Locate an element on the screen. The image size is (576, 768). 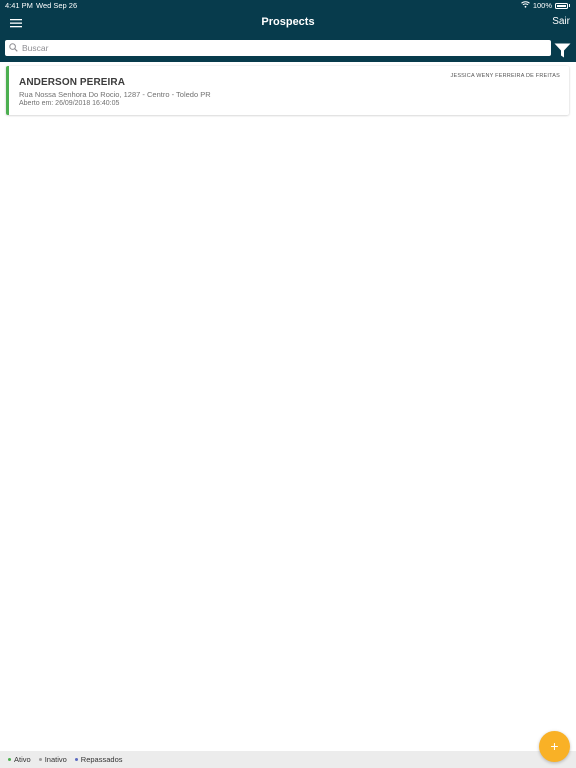
filter-button is located at coordinates (562, 53).